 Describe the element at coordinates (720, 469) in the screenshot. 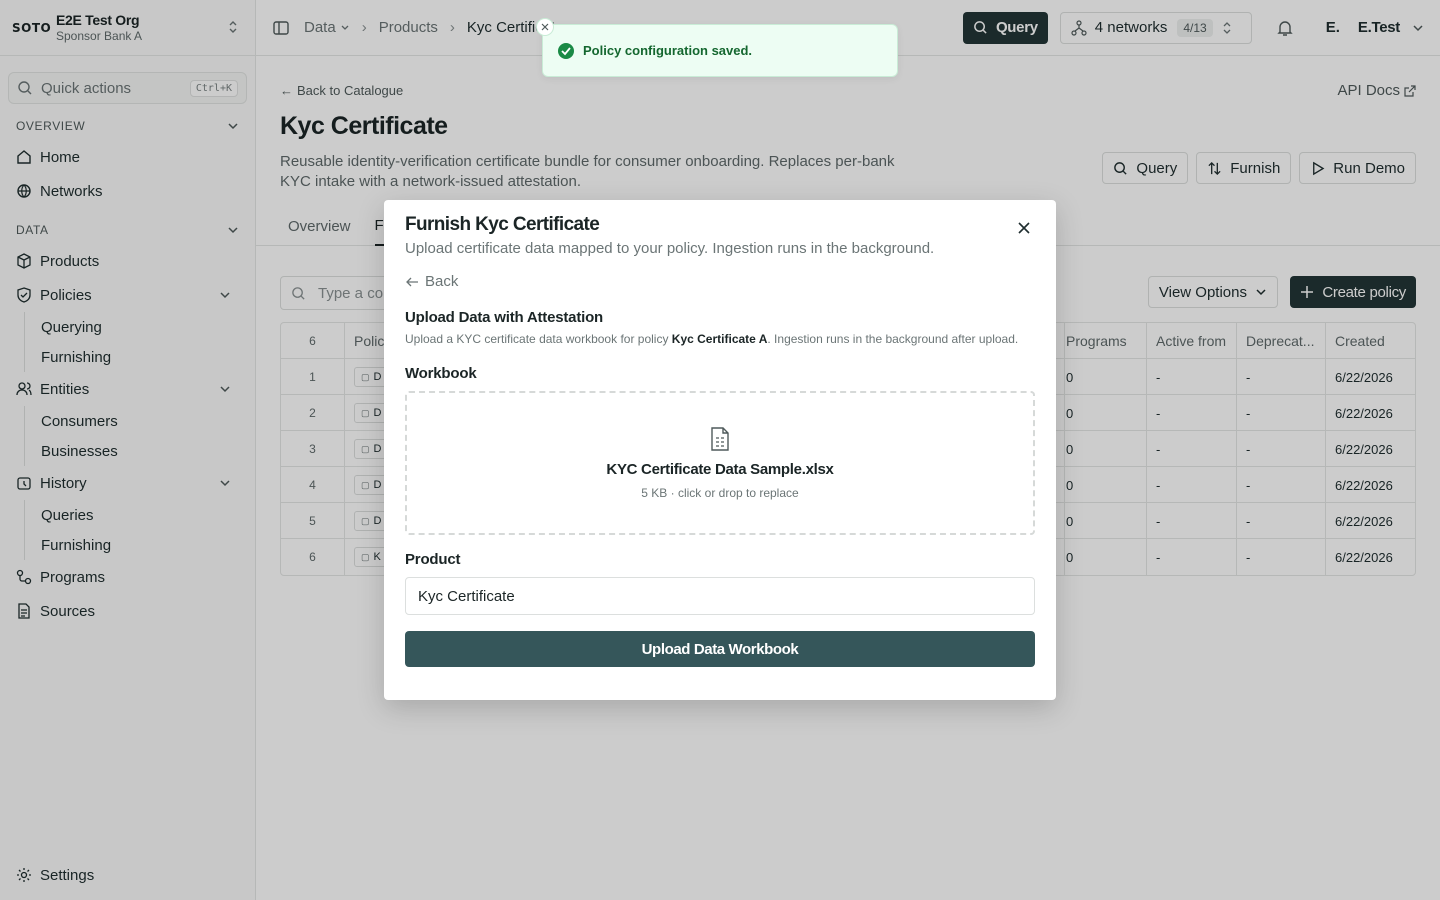

I see `file-name: KYC Certificate Data Sample.xlsx` at that location.